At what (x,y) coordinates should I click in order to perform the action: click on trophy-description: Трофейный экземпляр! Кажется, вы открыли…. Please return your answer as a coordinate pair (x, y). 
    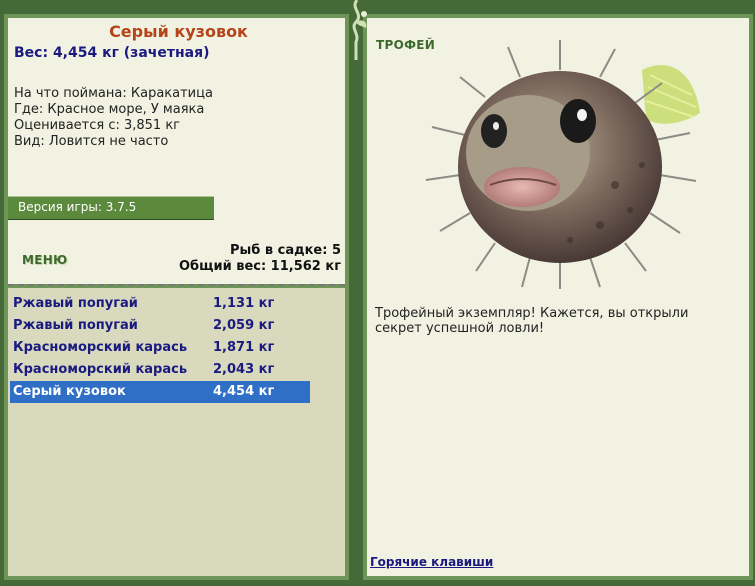
    Looking at the image, I should click on (532, 321).